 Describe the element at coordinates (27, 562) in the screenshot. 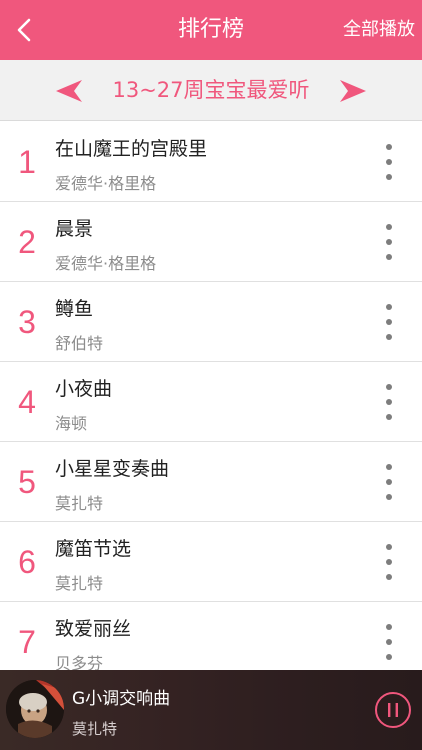

I see `rank-number: 6` at that location.